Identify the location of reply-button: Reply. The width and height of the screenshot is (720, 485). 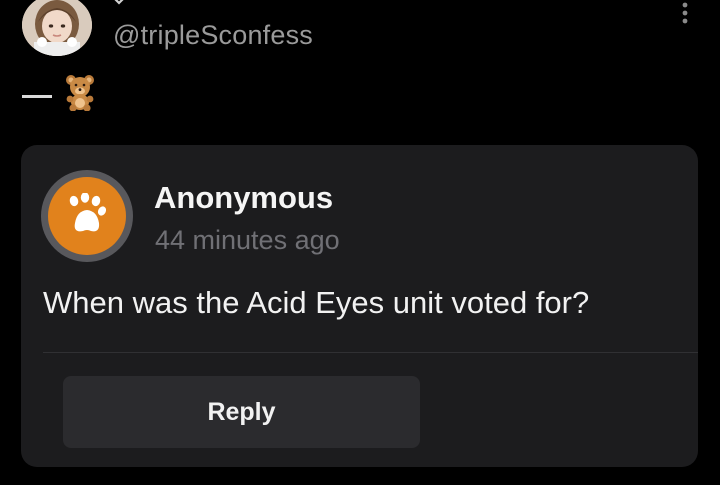
(241, 412).